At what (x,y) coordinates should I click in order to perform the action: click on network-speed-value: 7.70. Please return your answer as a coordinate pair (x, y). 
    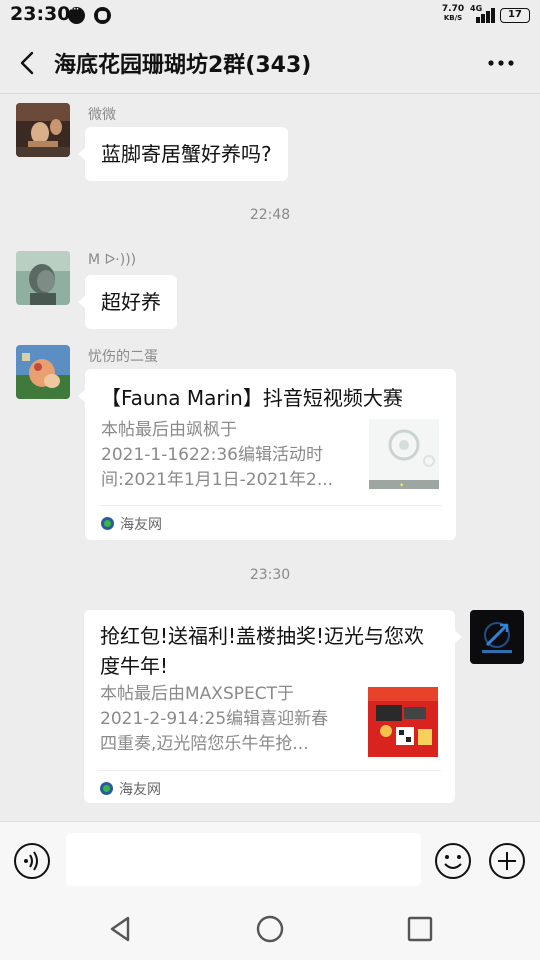
    Looking at the image, I should click on (453, 9).